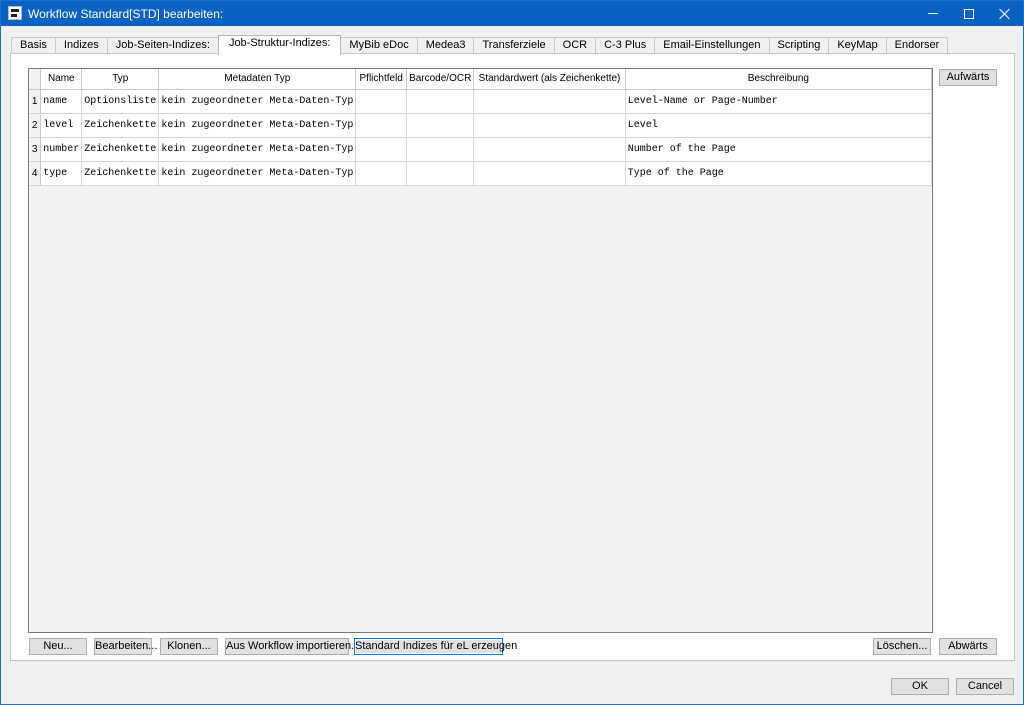 The image size is (1024, 705). I want to click on cell-beschreibung: Level-Name or Page-Number, so click(778, 101).